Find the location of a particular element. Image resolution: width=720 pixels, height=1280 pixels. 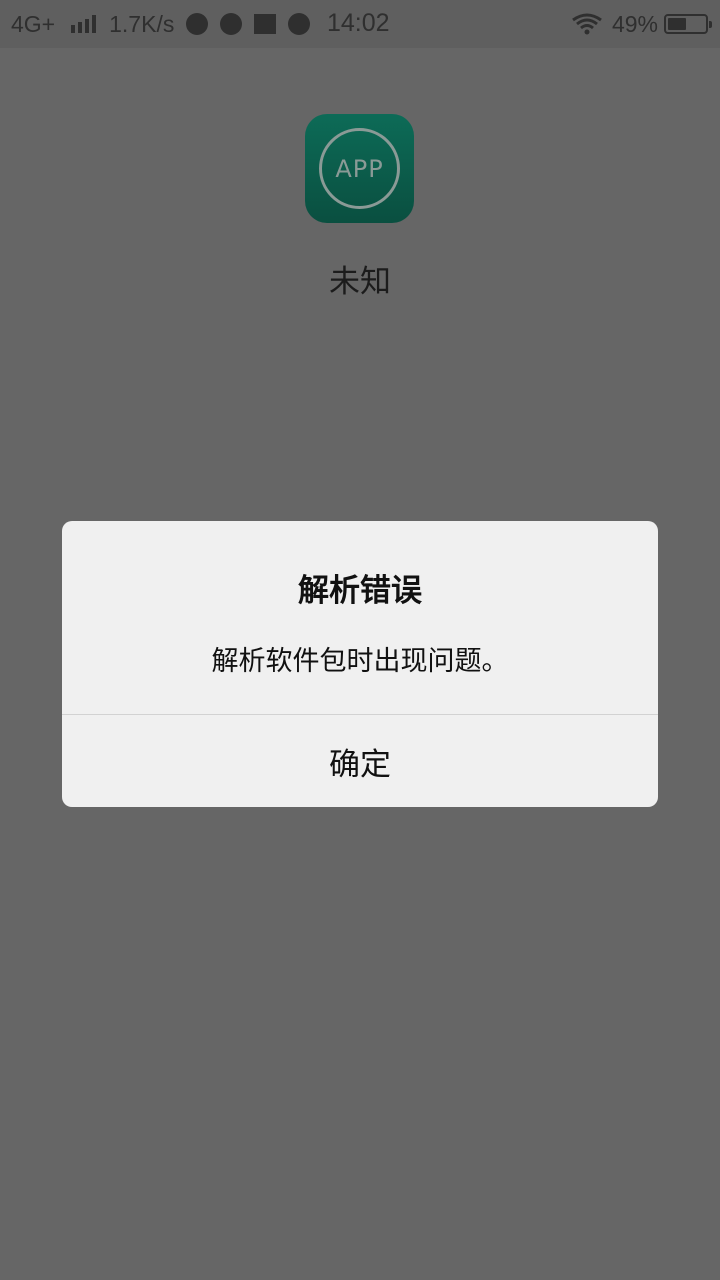

battery-percent: 49% is located at coordinates (634, 23).